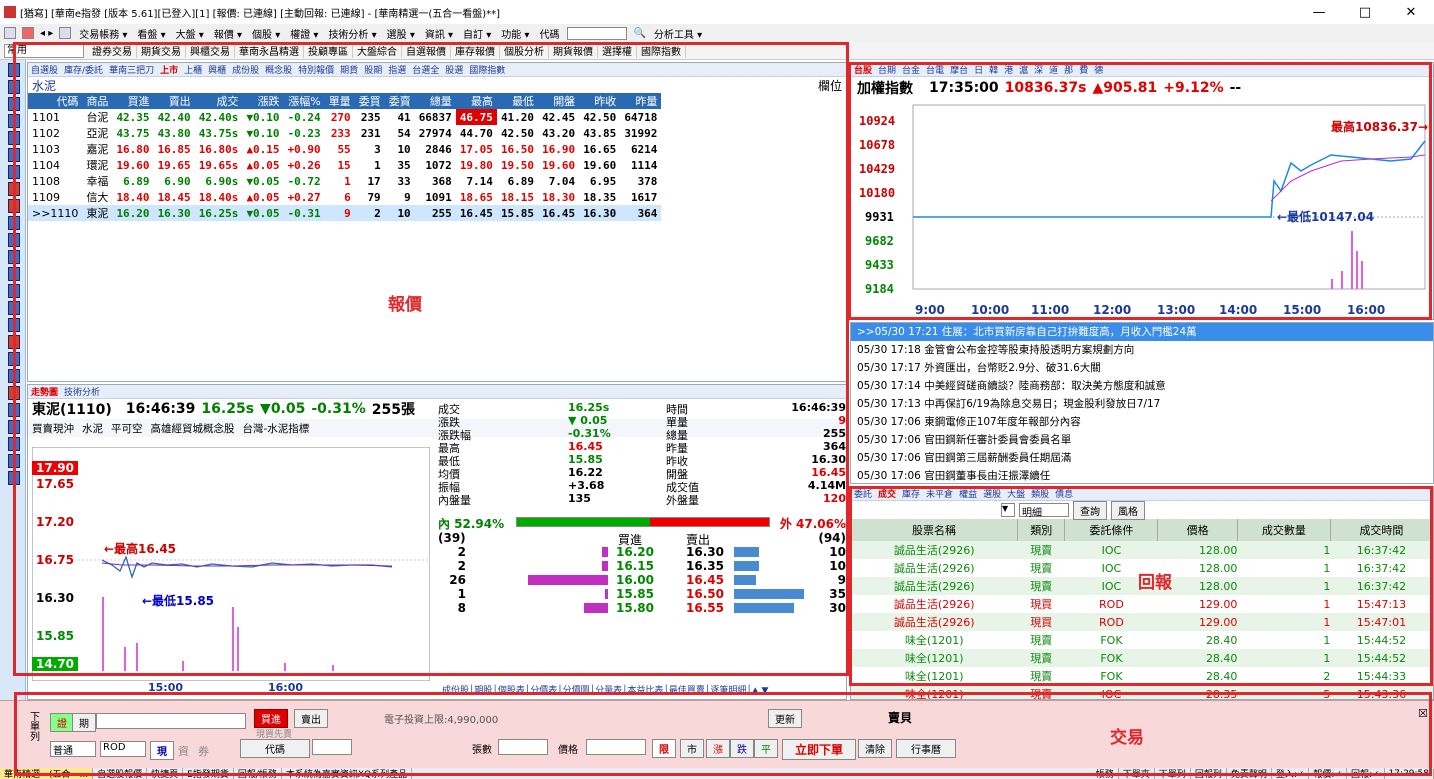  Describe the element at coordinates (477, 33) in the screenshot. I see `menu-item: 自訂 ▾` at that location.